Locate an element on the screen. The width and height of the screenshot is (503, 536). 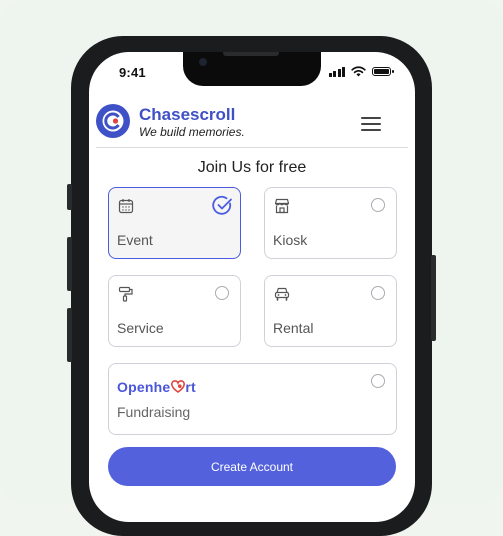
battery-icon is located at coordinates (383, 71).